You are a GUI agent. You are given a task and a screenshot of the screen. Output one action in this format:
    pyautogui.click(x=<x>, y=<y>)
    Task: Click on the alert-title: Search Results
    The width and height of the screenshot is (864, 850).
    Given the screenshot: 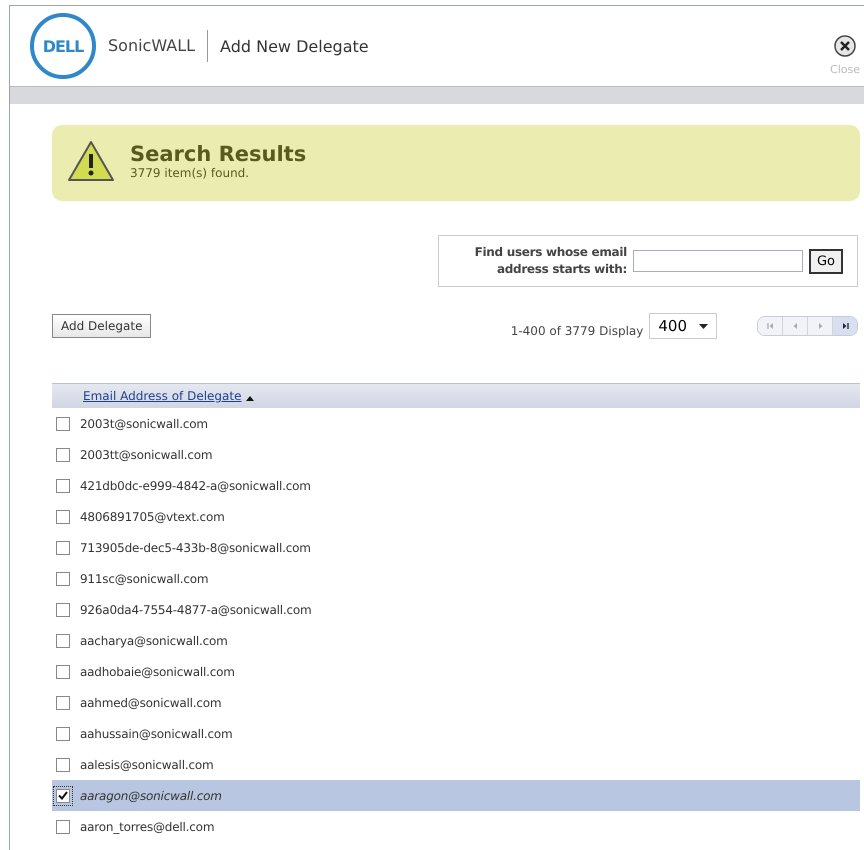 What is the action you would take?
    pyautogui.click(x=218, y=154)
    